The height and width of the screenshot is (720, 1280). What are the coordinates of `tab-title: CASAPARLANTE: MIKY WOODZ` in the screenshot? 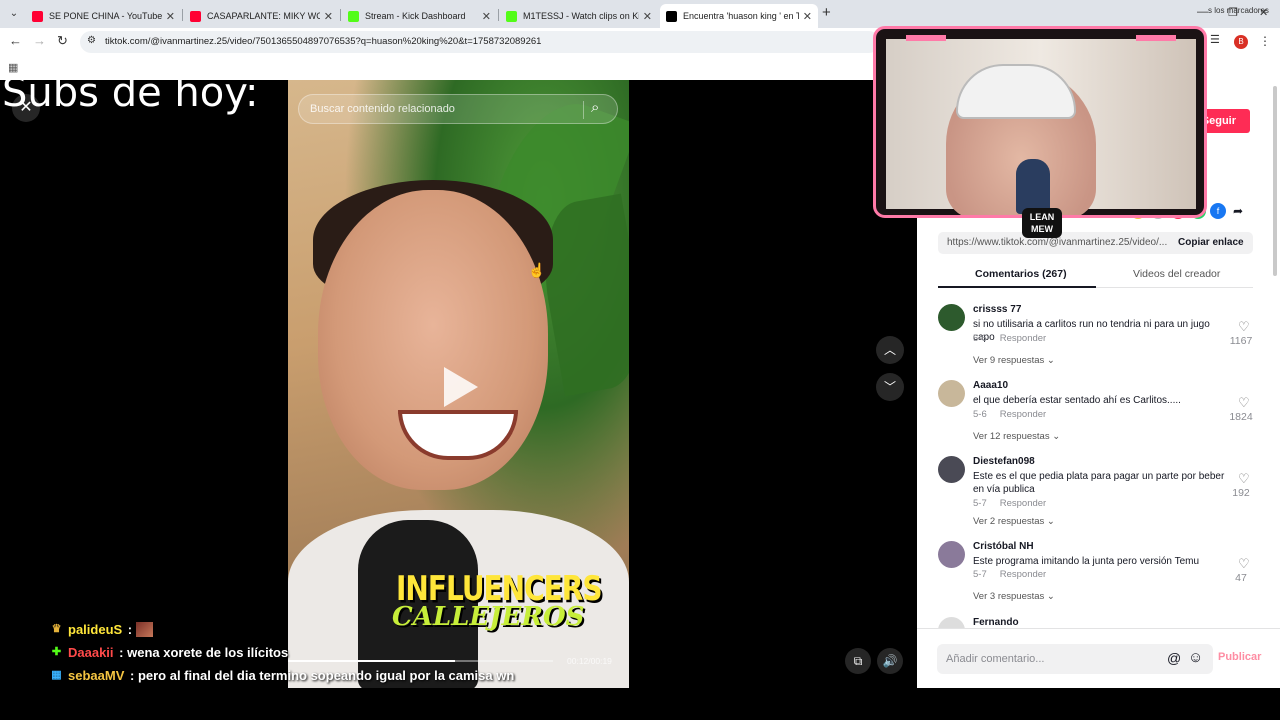 It's located at (263, 16).